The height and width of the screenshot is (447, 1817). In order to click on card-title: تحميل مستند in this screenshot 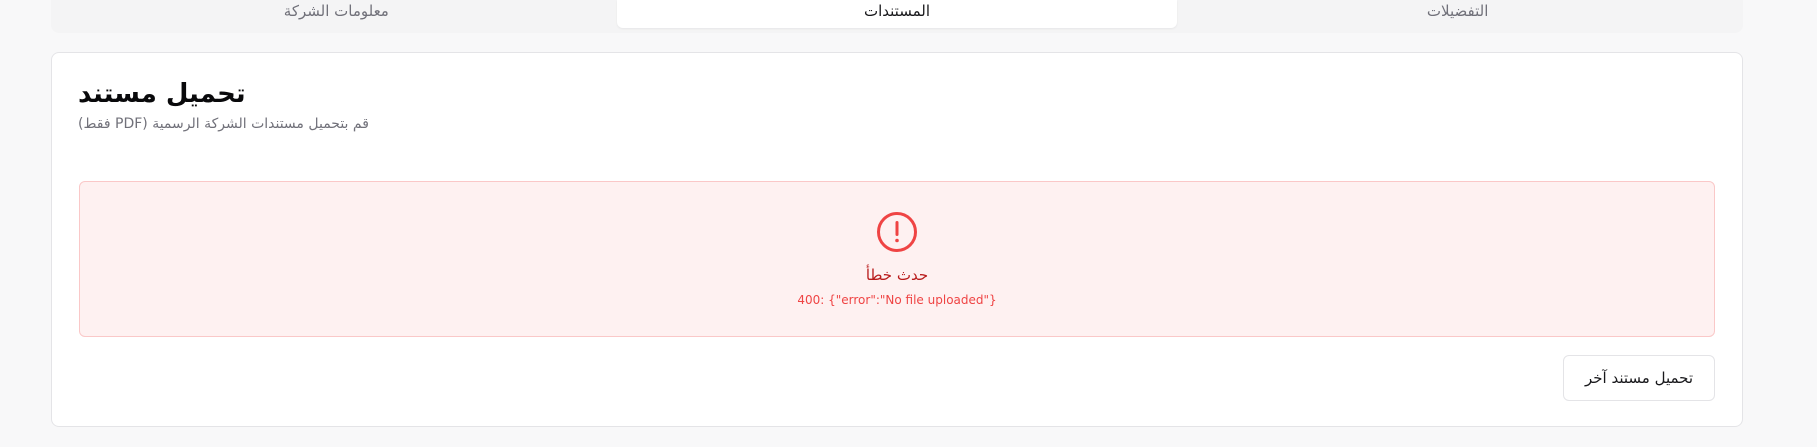, I will do `click(162, 94)`.